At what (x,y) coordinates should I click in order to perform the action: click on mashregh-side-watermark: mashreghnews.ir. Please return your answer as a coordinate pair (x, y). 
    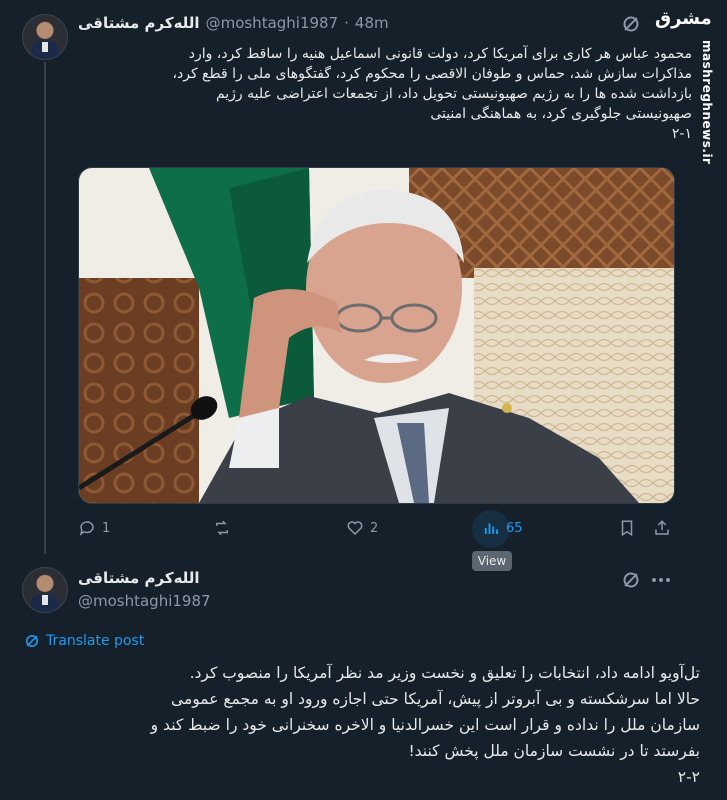
    Looking at the image, I should click on (707, 102).